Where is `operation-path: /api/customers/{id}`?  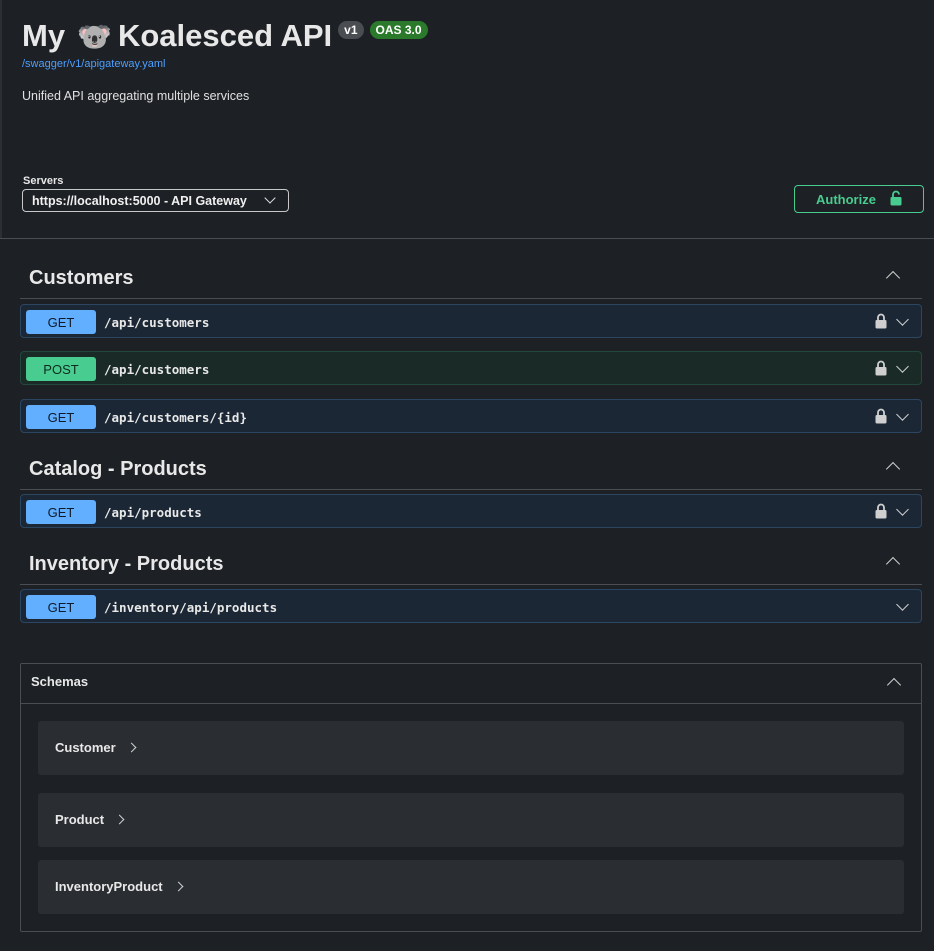 operation-path: /api/customers/{id} is located at coordinates (175, 417).